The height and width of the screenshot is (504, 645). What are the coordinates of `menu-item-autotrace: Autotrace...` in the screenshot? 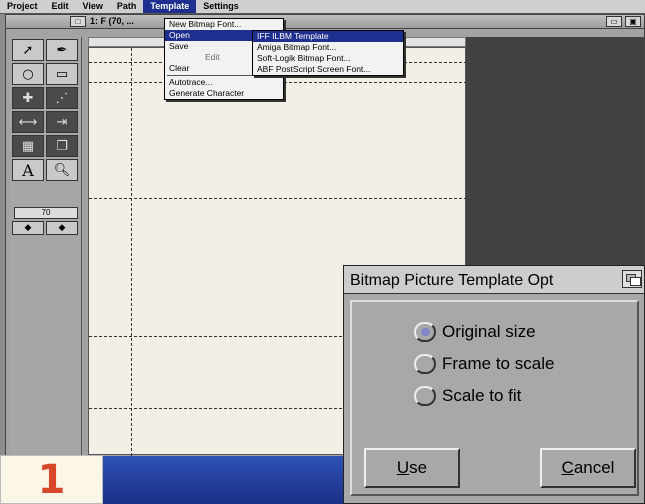 It's located at (224, 82).